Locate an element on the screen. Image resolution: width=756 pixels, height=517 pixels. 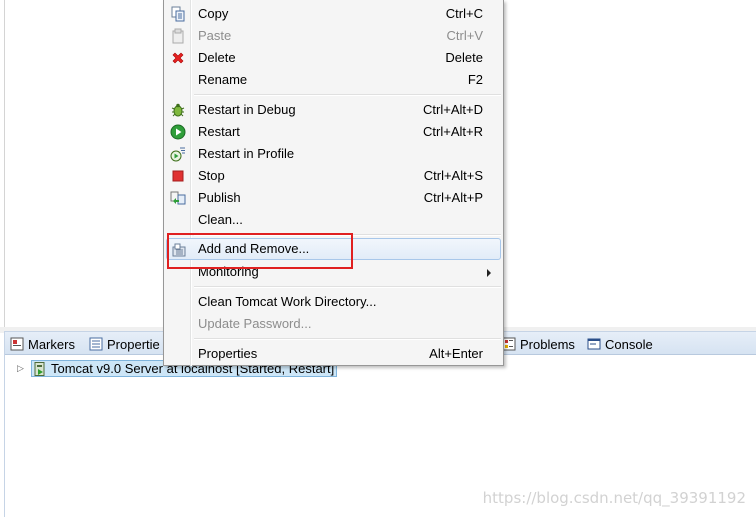
menu-item-properties-shortcut: Alt+Enter is located at coordinates (456, 353).